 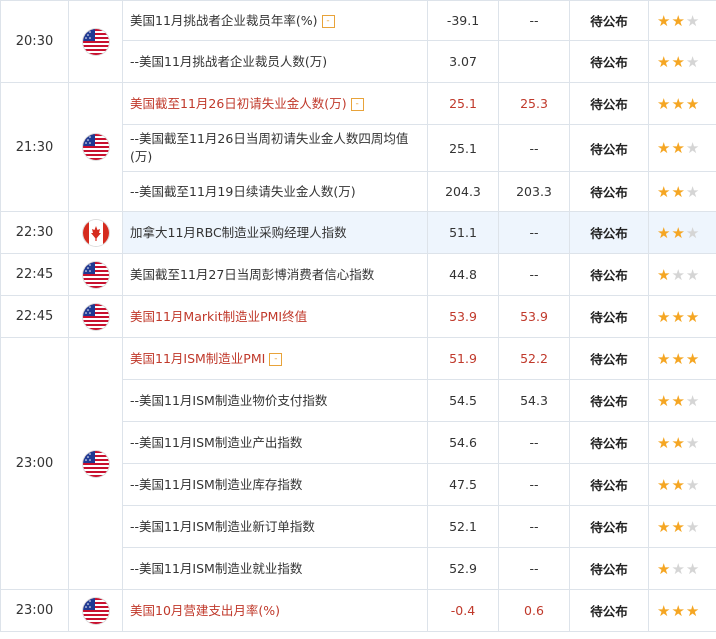 I want to click on indicator-name: --美国11月挑战者企业裁员人数(万), so click(x=275, y=61).